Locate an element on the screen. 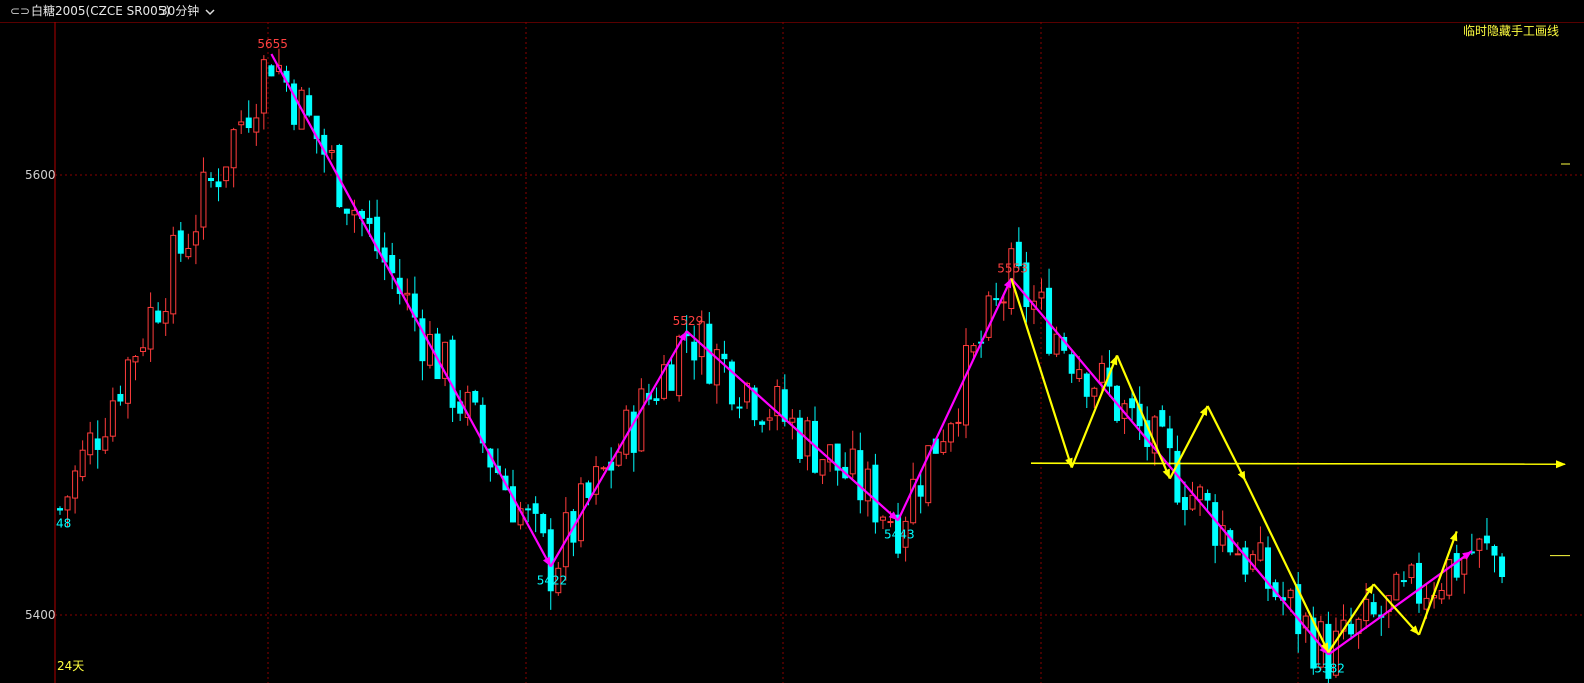  horizontal-trendline-arrow is located at coordinates (1561, 464).